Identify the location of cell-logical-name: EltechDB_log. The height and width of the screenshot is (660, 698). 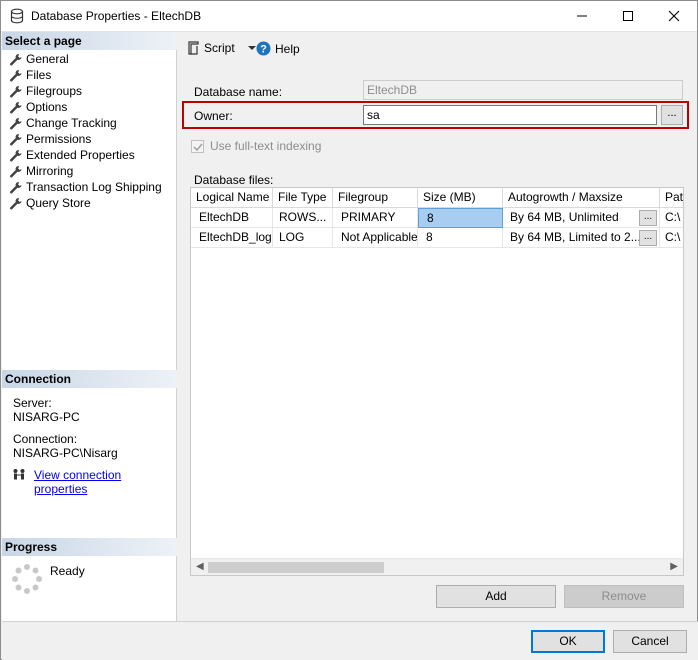
(232, 238).